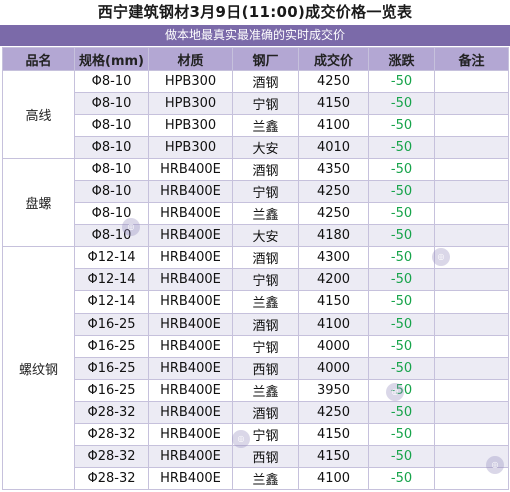 The height and width of the screenshot is (492, 510). Describe the element at coordinates (38, 59) in the screenshot. I see `header-category: 品名` at that location.